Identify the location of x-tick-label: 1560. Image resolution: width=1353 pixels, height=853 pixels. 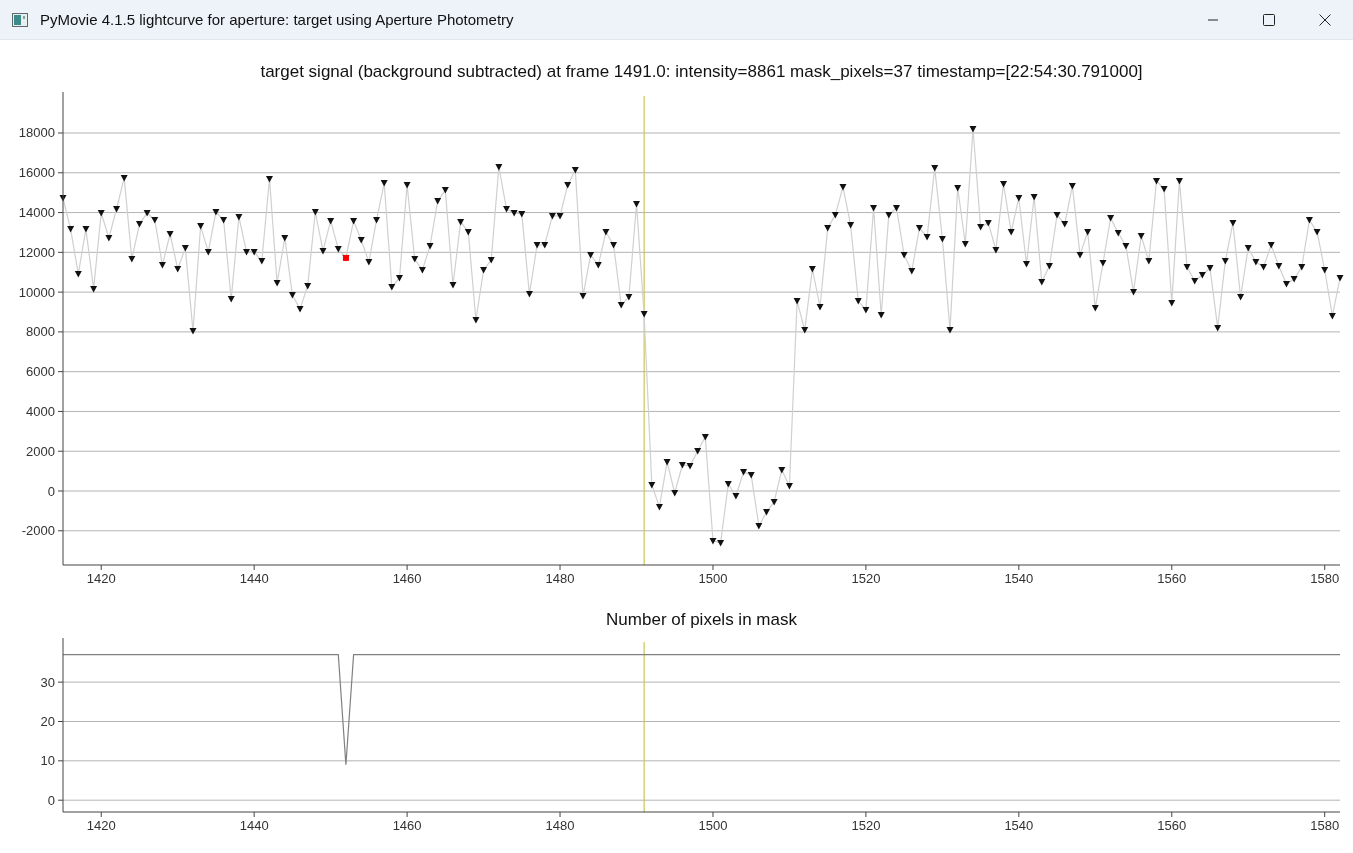
(1172, 578).